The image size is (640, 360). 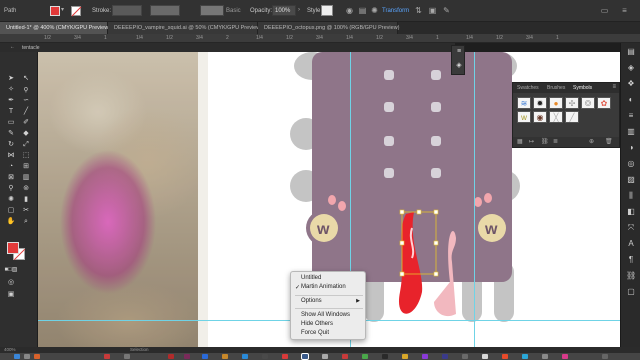 What do you see at coordinates (76, 11) in the screenshot?
I see `stroke-color-swatch` at bounding box center [76, 11].